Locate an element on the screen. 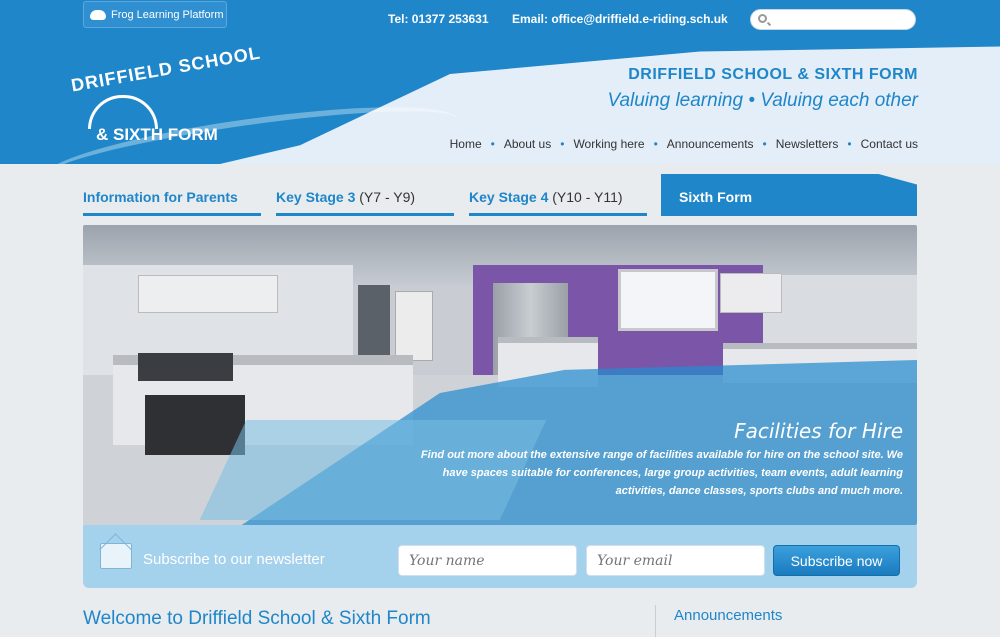  tab-key-stage-3: Key Stage 3 (Y7 - Y9) is located at coordinates (365, 195).